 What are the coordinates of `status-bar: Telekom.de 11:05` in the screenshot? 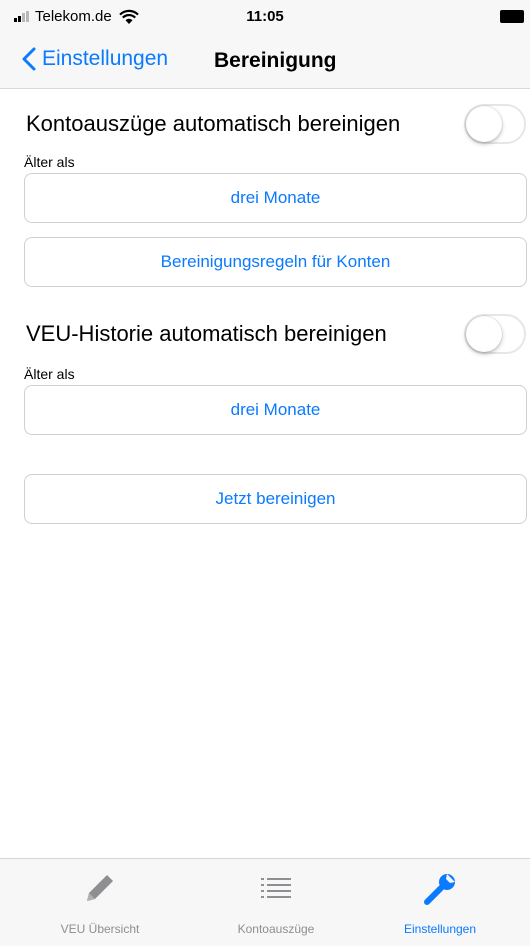 It's located at (265, 17).